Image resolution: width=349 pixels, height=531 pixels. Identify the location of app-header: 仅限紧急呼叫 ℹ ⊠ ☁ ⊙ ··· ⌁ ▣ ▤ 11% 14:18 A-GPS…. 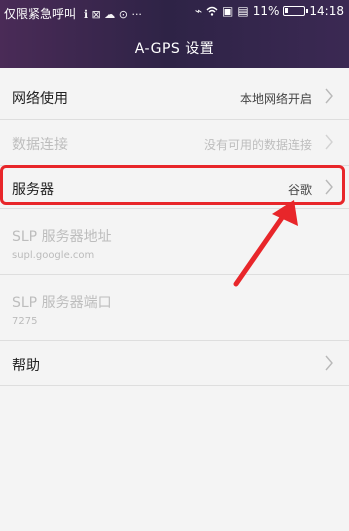
(174, 34).